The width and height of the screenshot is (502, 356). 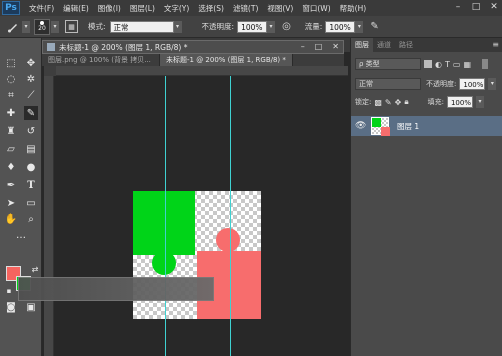 I want to click on lock-pixels-icon: ✎, so click(x=388, y=102).